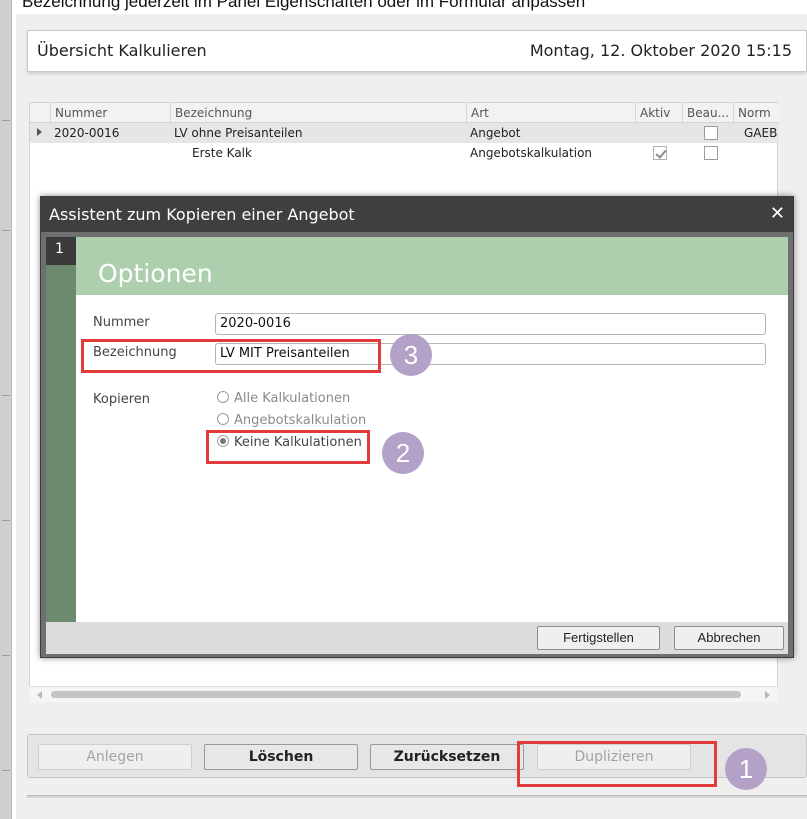 The height and width of the screenshot is (819, 807). I want to click on cell-norm: GAEB, so click(761, 133).